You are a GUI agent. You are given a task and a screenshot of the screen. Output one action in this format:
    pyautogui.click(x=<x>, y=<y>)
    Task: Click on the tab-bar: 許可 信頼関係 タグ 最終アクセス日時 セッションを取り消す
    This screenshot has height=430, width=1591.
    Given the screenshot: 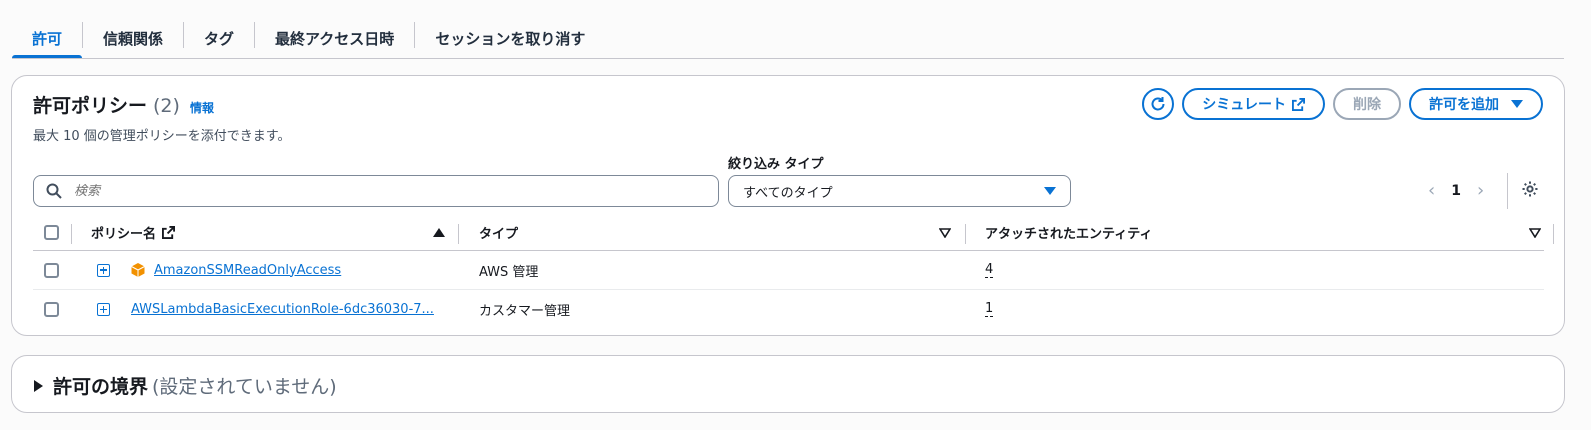 What is the action you would take?
    pyautogui.click(x=308, y=38)
    